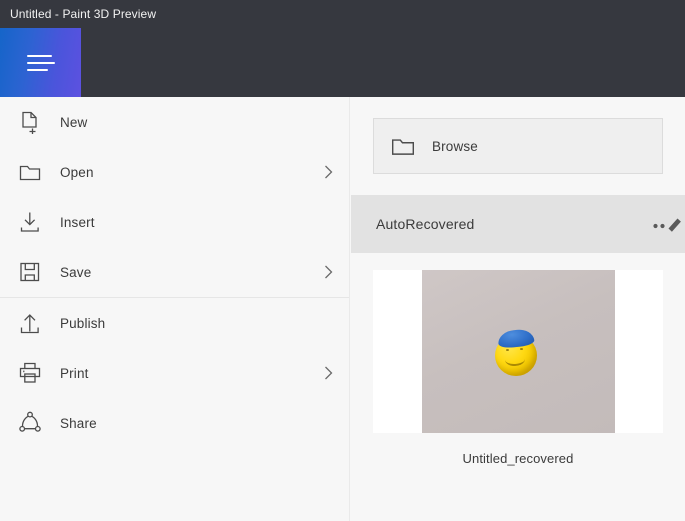 The height and width of the screenshot is (521, 685). Describe the element at coordinates (518, 224) in the screenshot. I see `autorecovered-section-header: AutoRecovered` at that location.